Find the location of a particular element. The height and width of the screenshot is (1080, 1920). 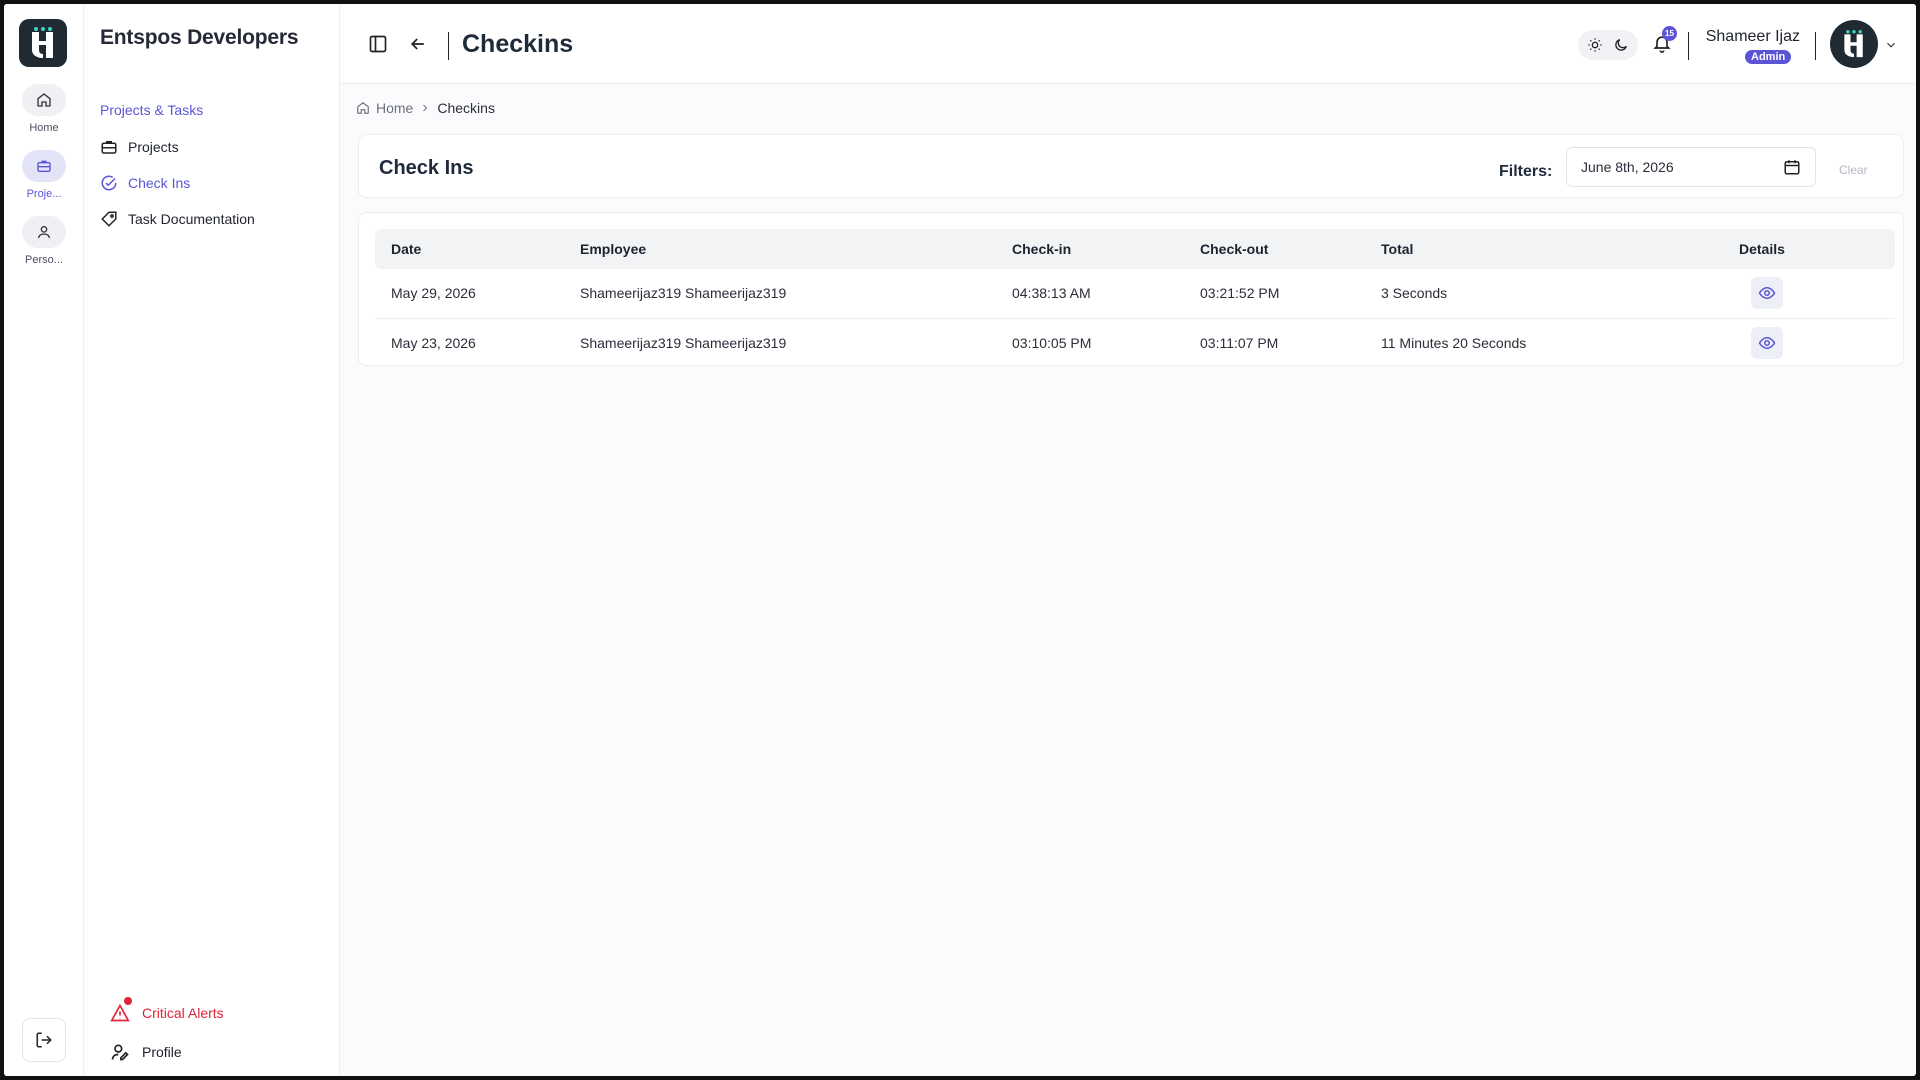

person-icon is located at coordinates (44, 232).